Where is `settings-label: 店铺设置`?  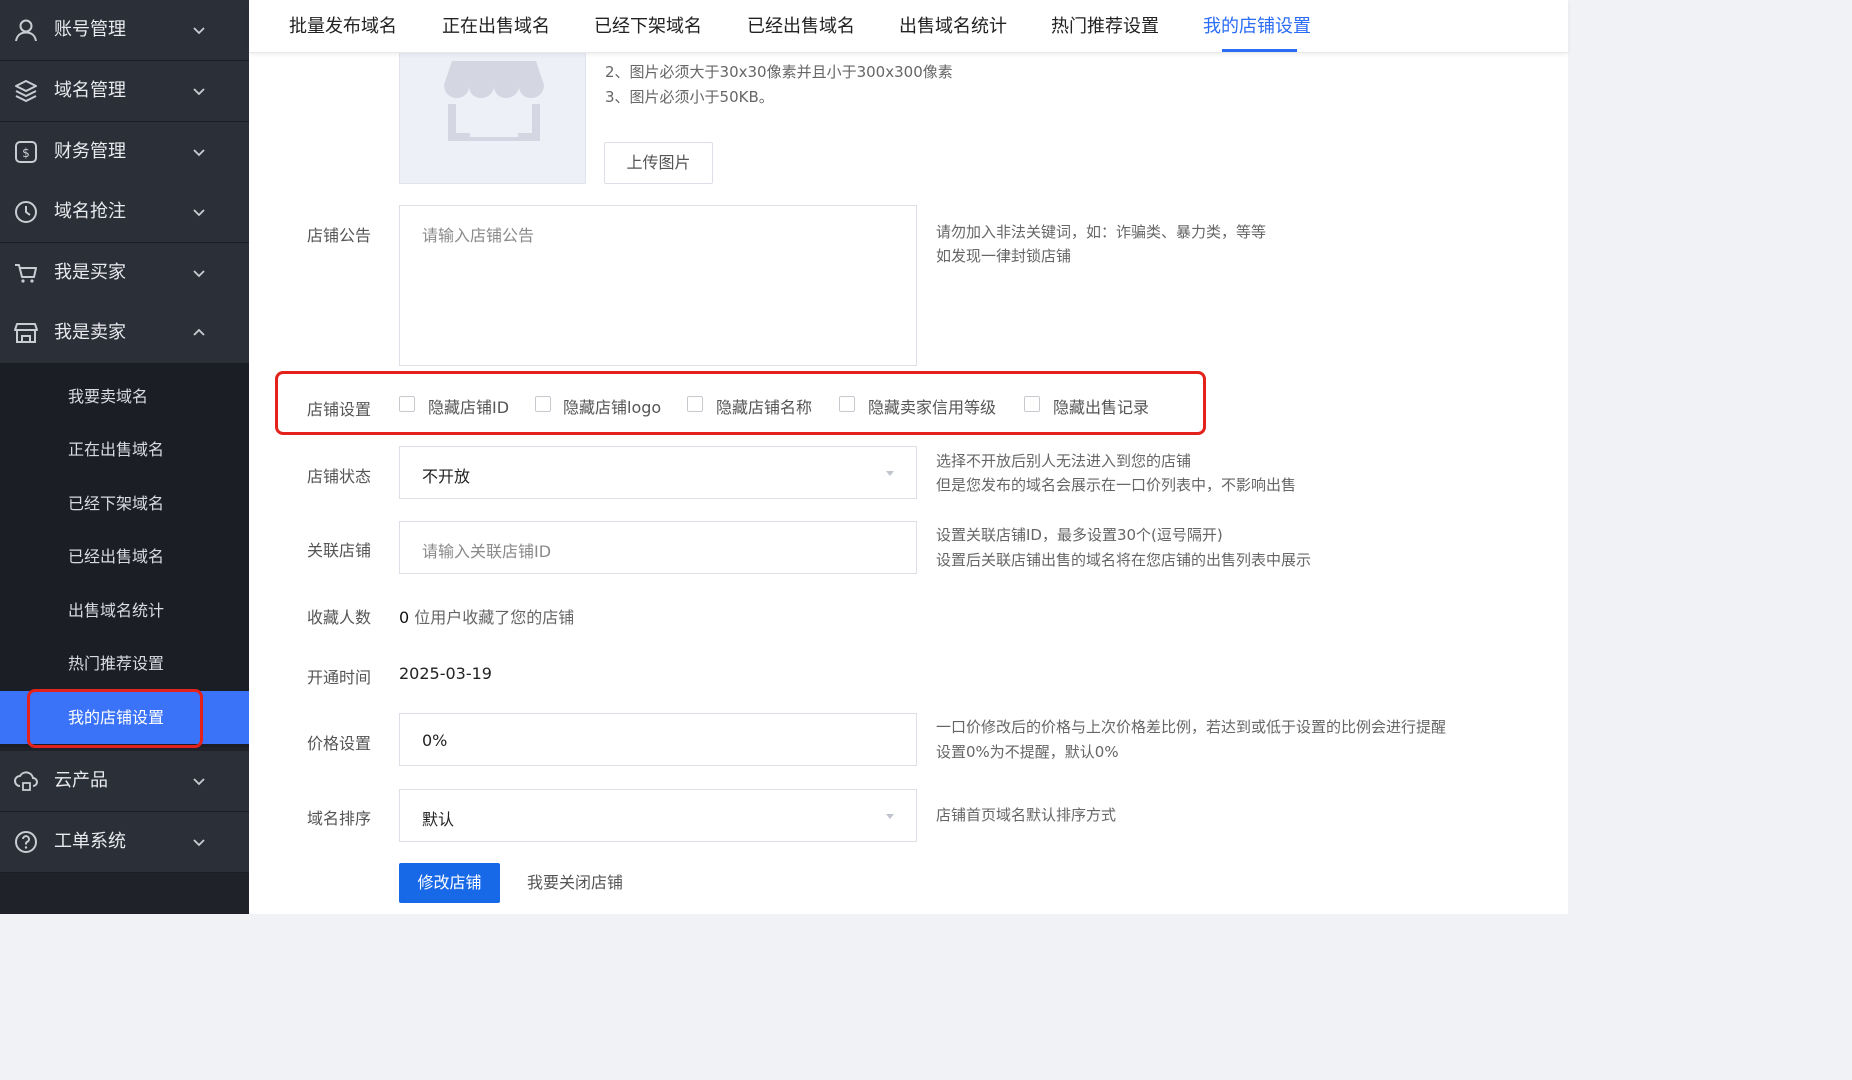
settings-label: 店铺设置 is located at coordinates (339, 409).